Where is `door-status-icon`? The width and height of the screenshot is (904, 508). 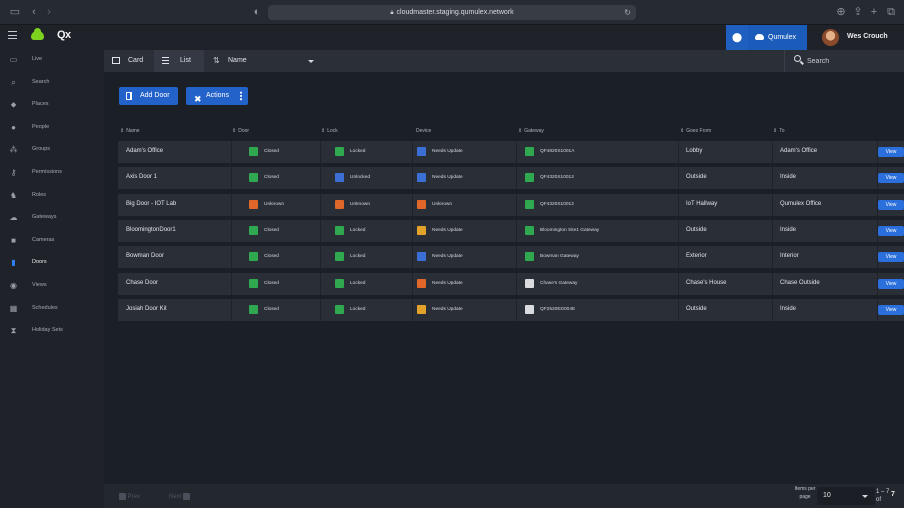
door-status-icon is located at coordinates (253, 204).